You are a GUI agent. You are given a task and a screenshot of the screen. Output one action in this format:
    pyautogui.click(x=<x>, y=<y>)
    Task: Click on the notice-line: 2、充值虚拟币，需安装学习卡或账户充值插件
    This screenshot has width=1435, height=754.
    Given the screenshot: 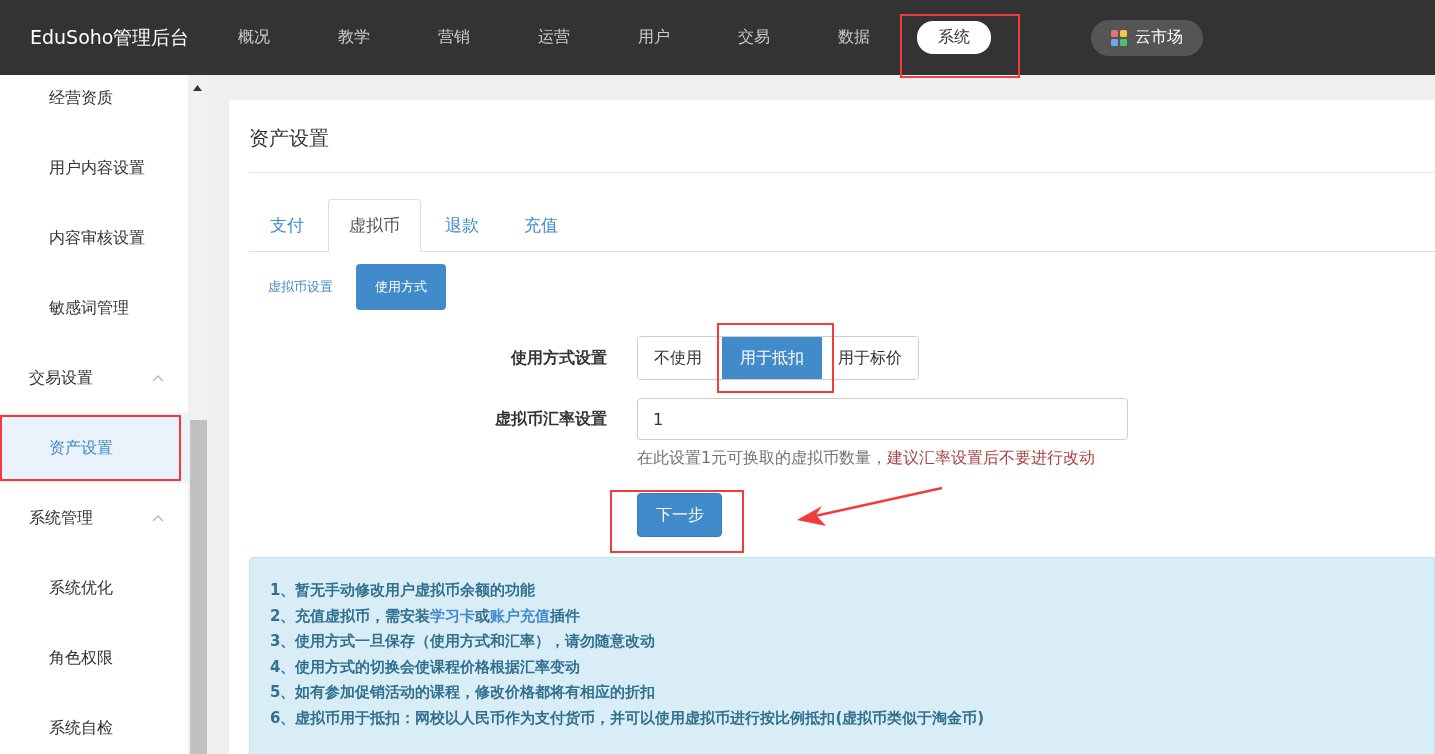 What is the action you would take?
    pyautogui.click(x=426, y=616)
    